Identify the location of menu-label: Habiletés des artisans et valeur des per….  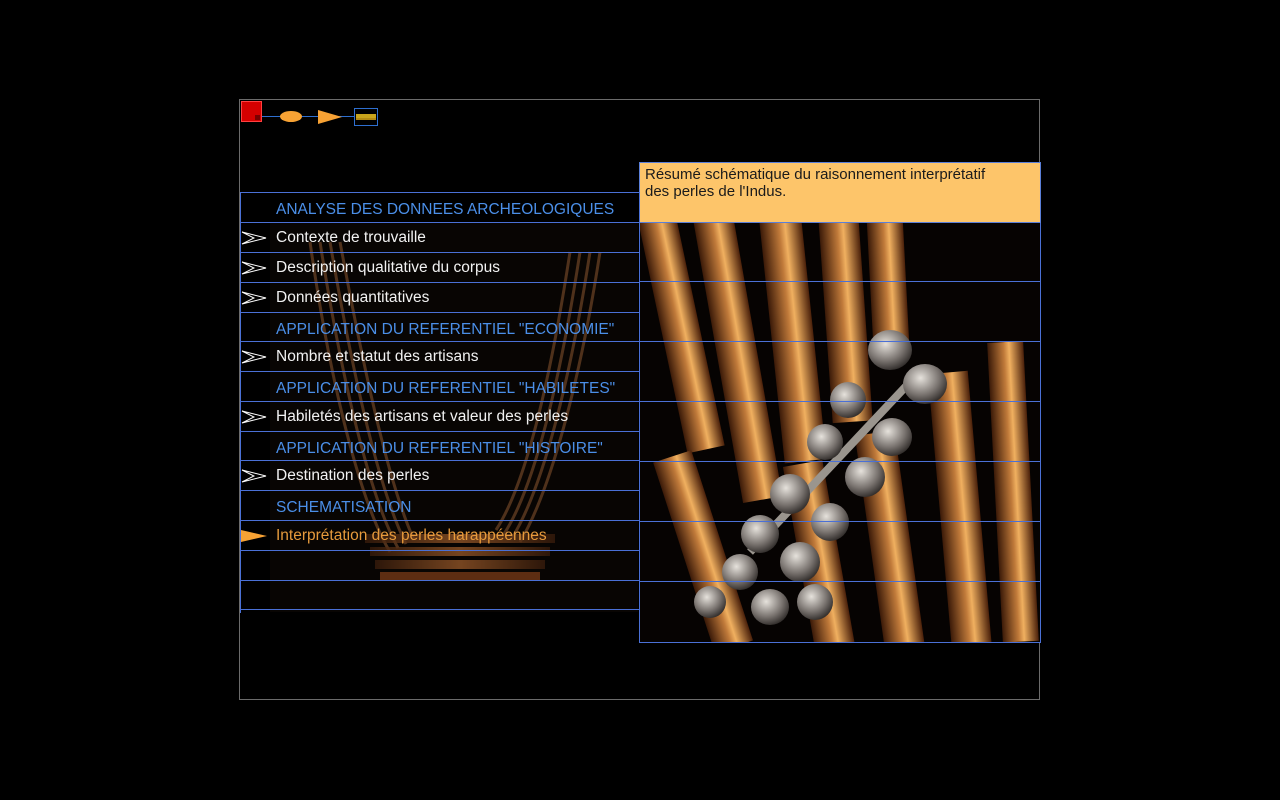
(422, 416).